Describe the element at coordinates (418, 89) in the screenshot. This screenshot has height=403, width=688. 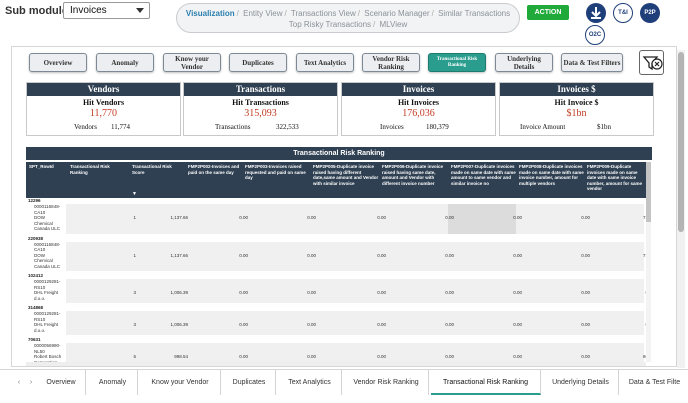
I see `kpi-title: Invoices` at that location.